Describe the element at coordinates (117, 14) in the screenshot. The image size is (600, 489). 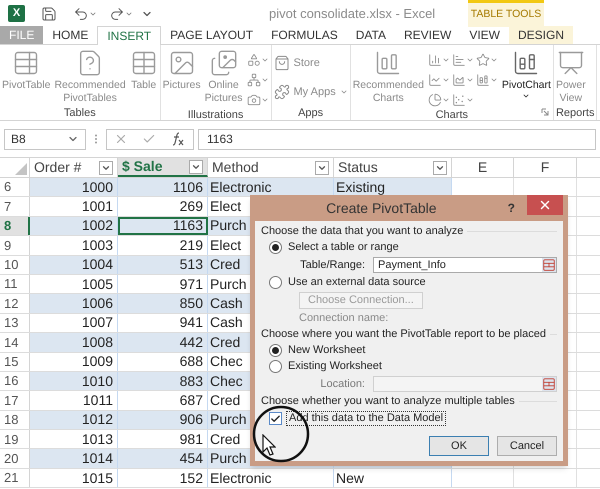
I see `redo-icon` at that location.